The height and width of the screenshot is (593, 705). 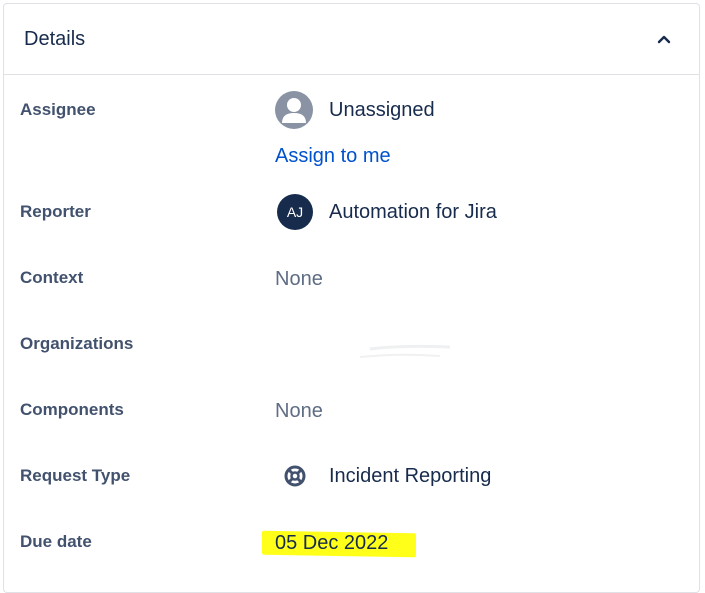 I want to click on assignee-value: Unassigned, so click(x=355, y=110).